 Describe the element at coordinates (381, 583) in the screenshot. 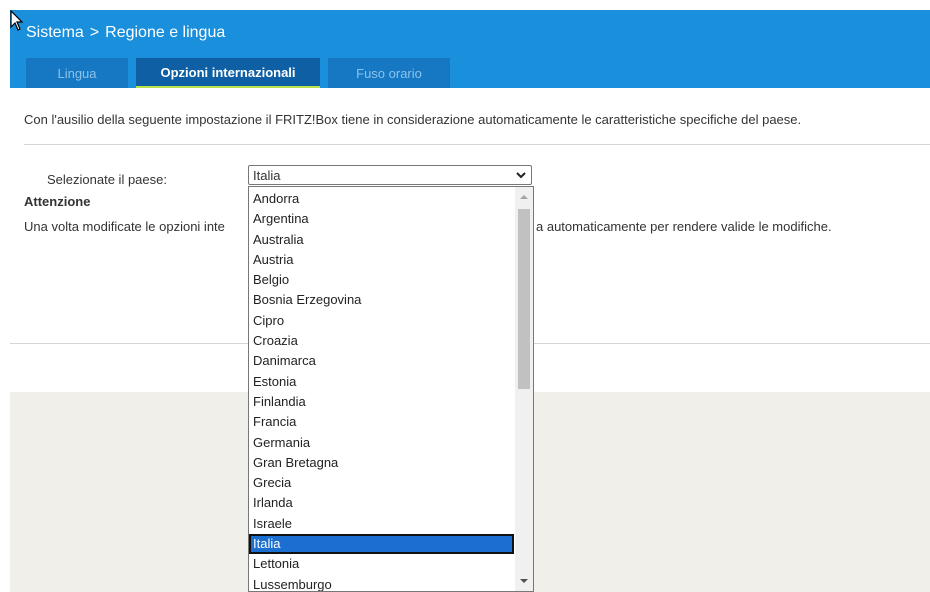

I see `country-option-lussemburgo: Lussemburgo` at that location.